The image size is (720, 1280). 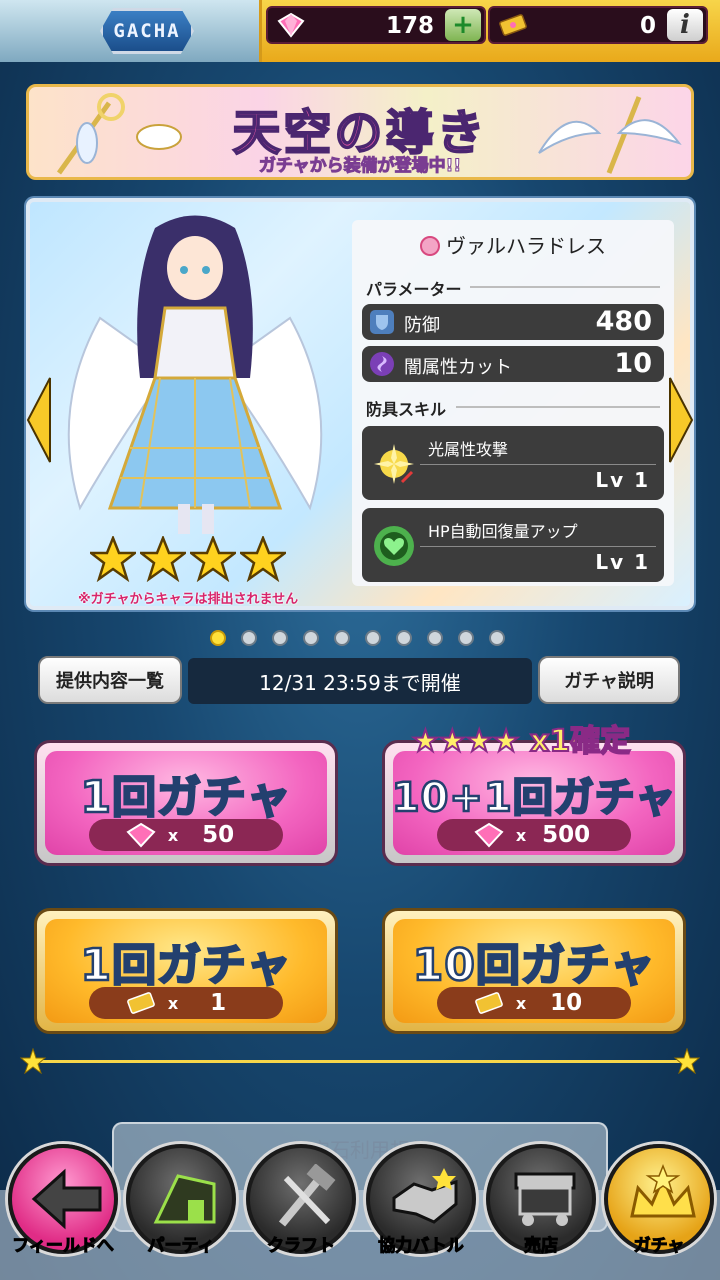 I want to click on gacha-logo: GACHA, so click(x=147, y=31).